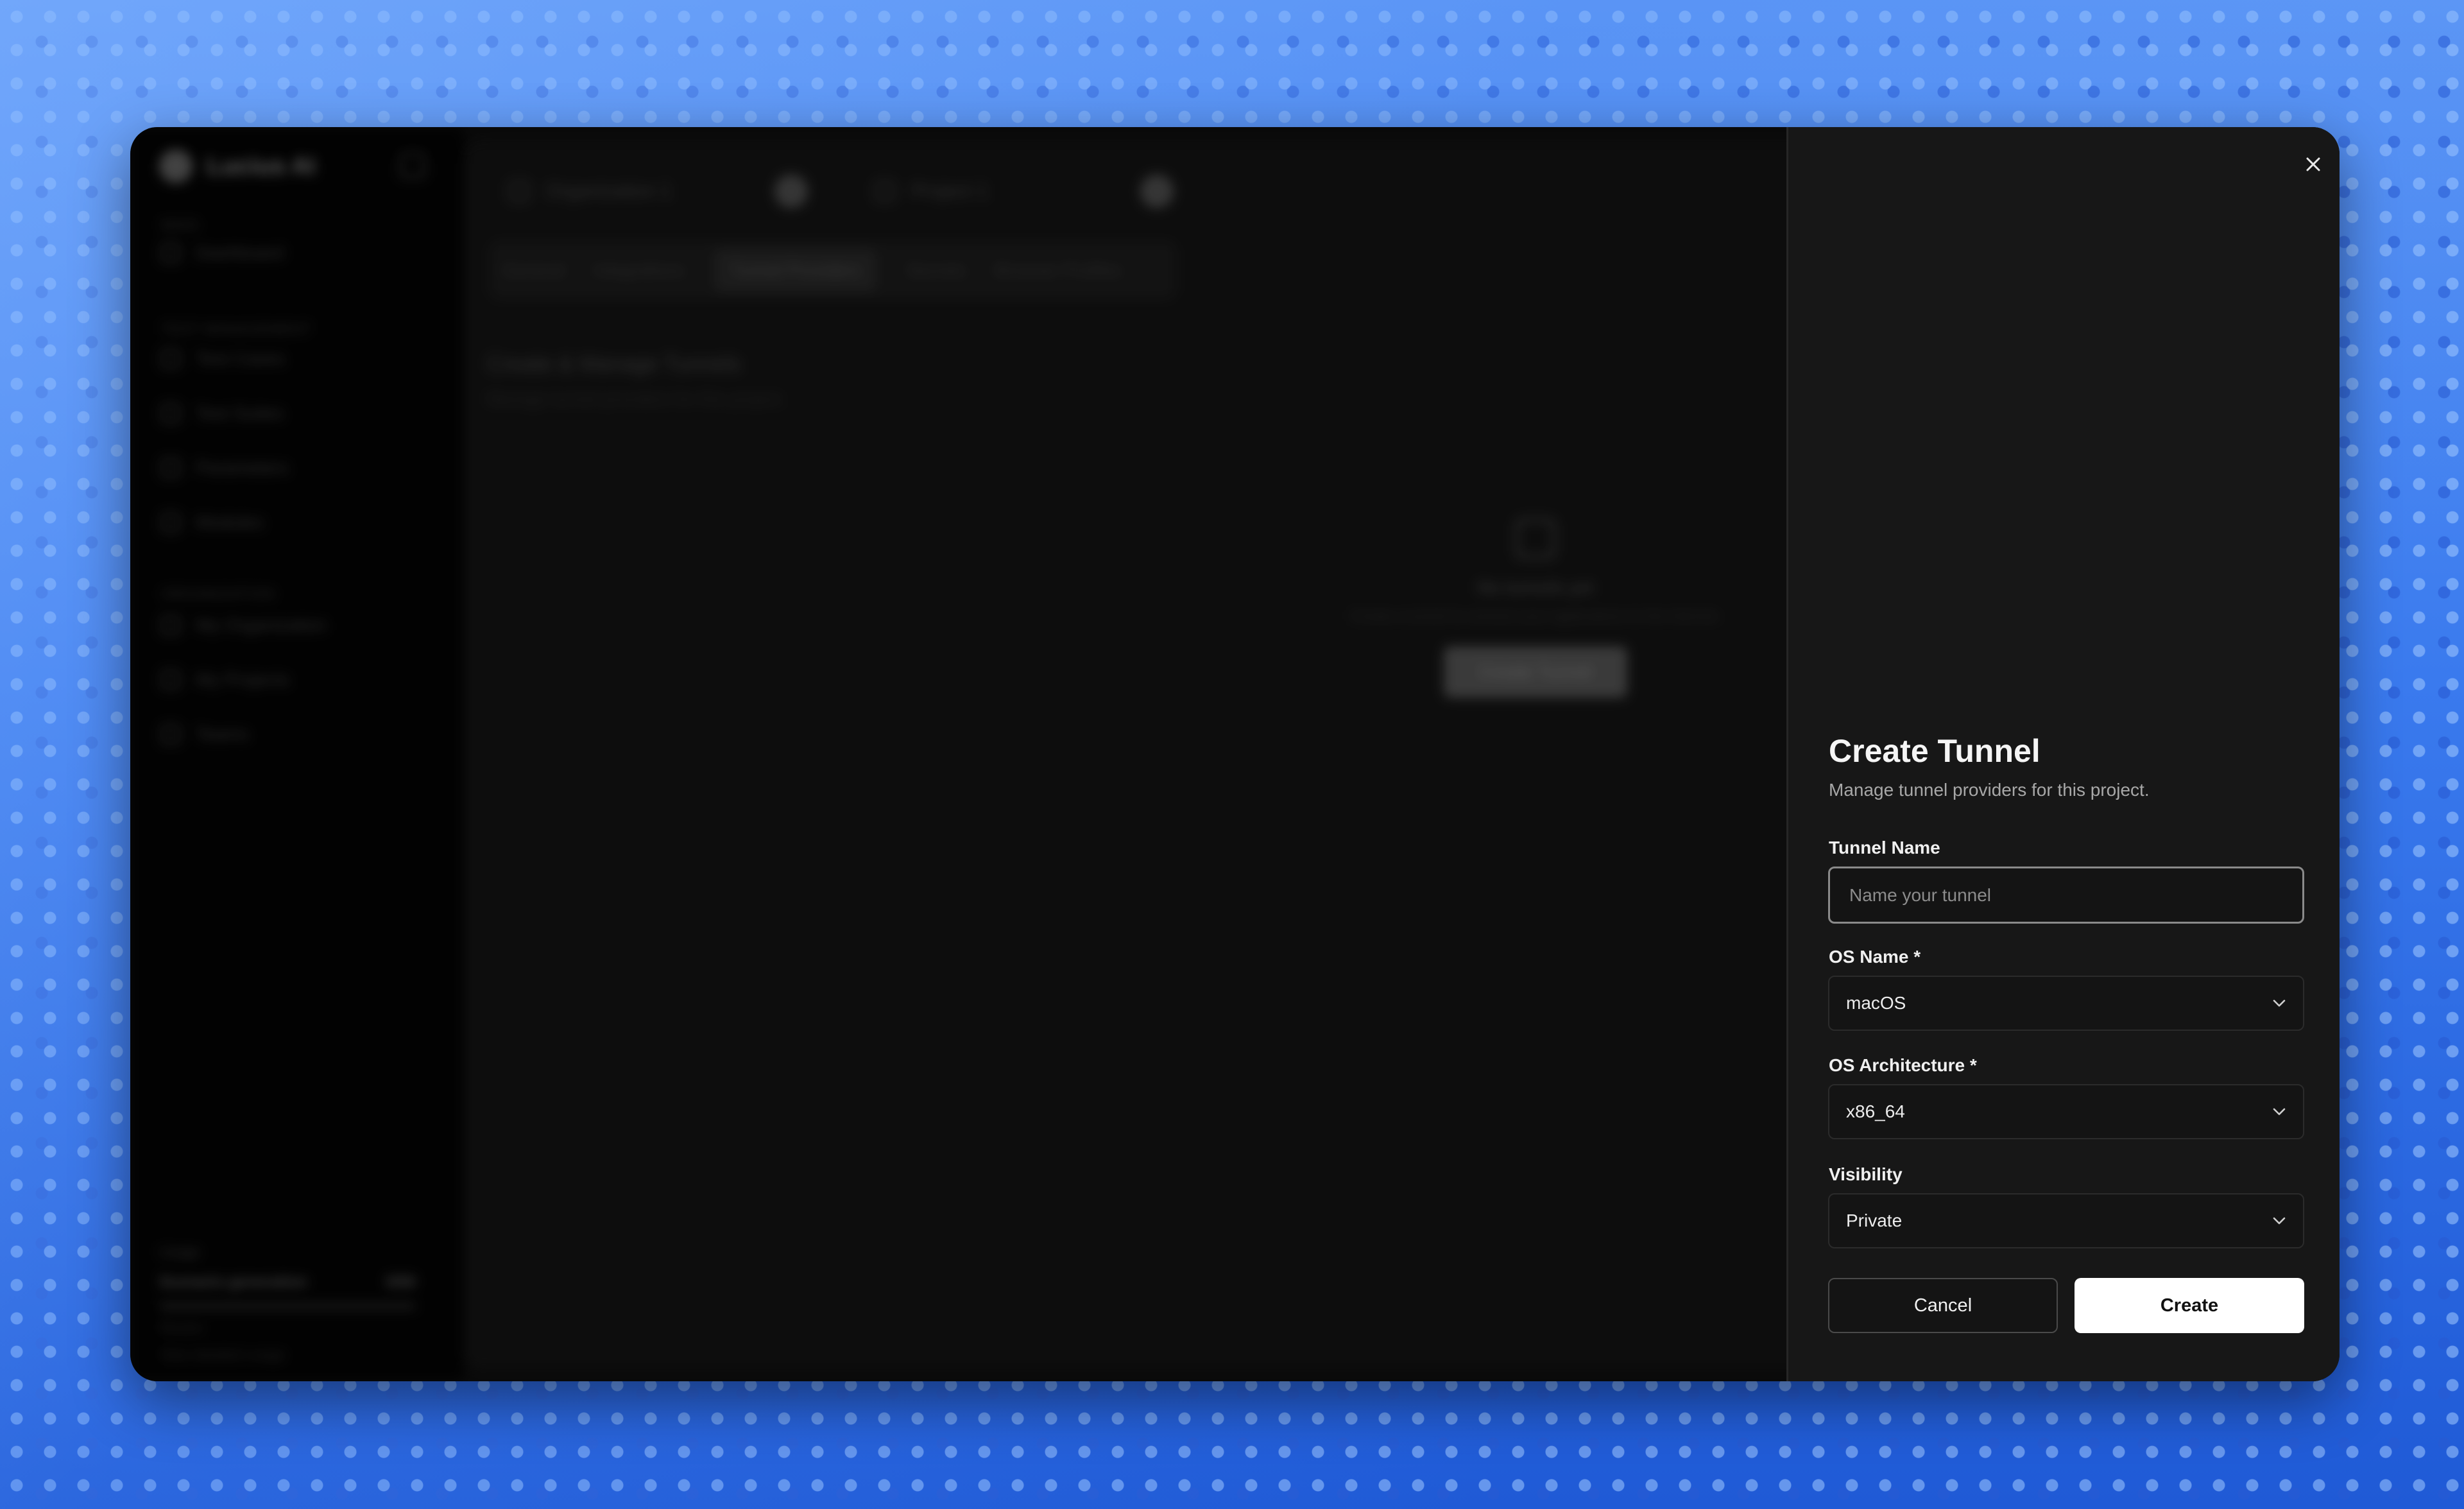 This screenshot has width=2464, height=1509. What do you see at coordinates (639, 270) in the screenshot?
I see `tab-integrations: Integrations` at bounding box center [639, 270].